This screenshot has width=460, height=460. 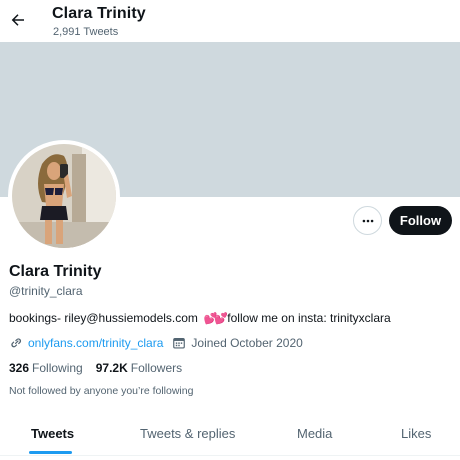 I want to click on followed-by-note: Not followed by anyone you’re following, so click(x=101, y=391).